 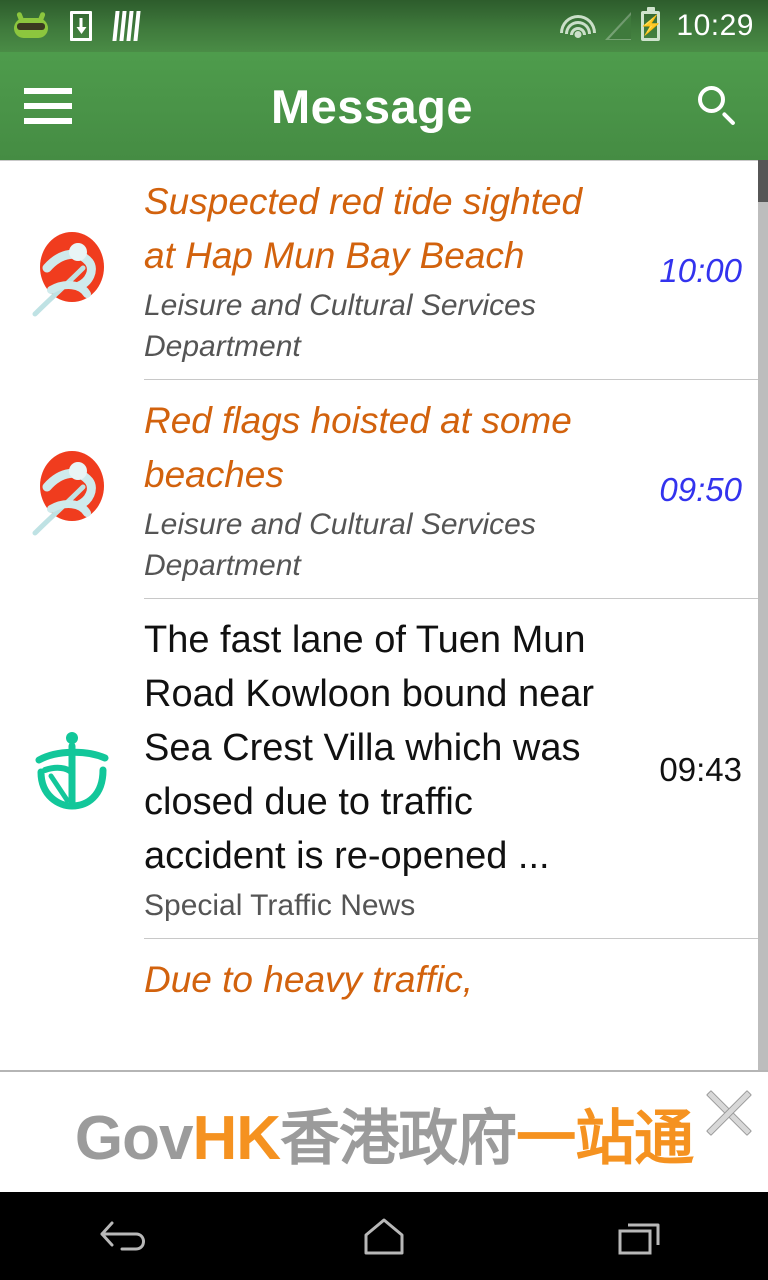 I want to click on status-bar-right-icons: ⚡ 10:29, so click(x=657, y=26).